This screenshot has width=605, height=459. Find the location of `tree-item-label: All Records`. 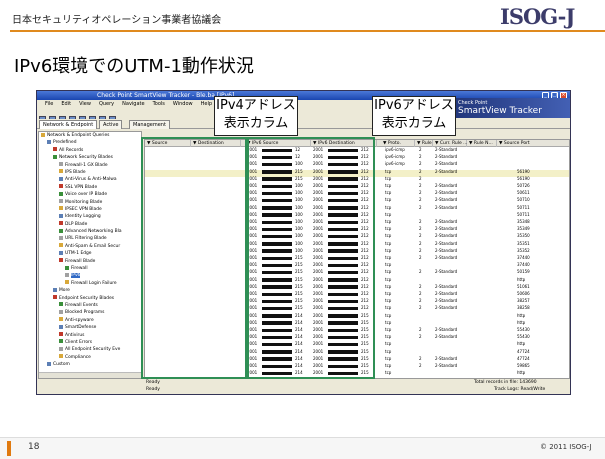

tree-item-label: All Records is located at coordinates (71, 150).